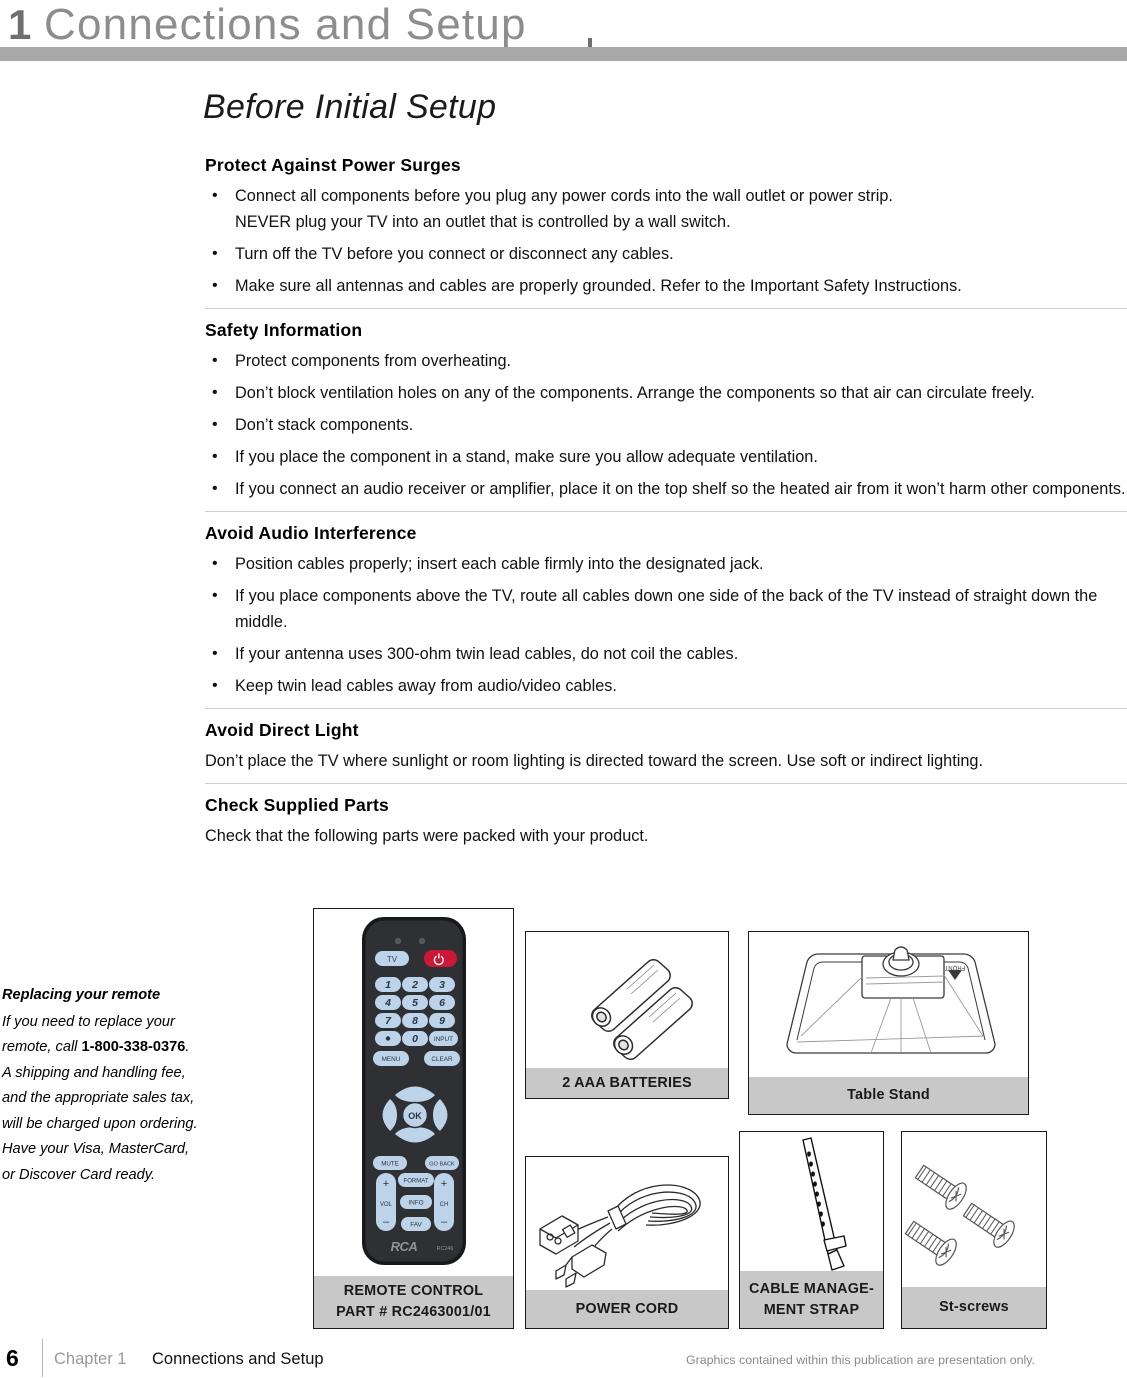 This screenshot has width=1127, height=1378. Describe the element at coordinates (238, 1359) in the screenshot. I see `footer-chapter-name: Connections and Setup` at that location.